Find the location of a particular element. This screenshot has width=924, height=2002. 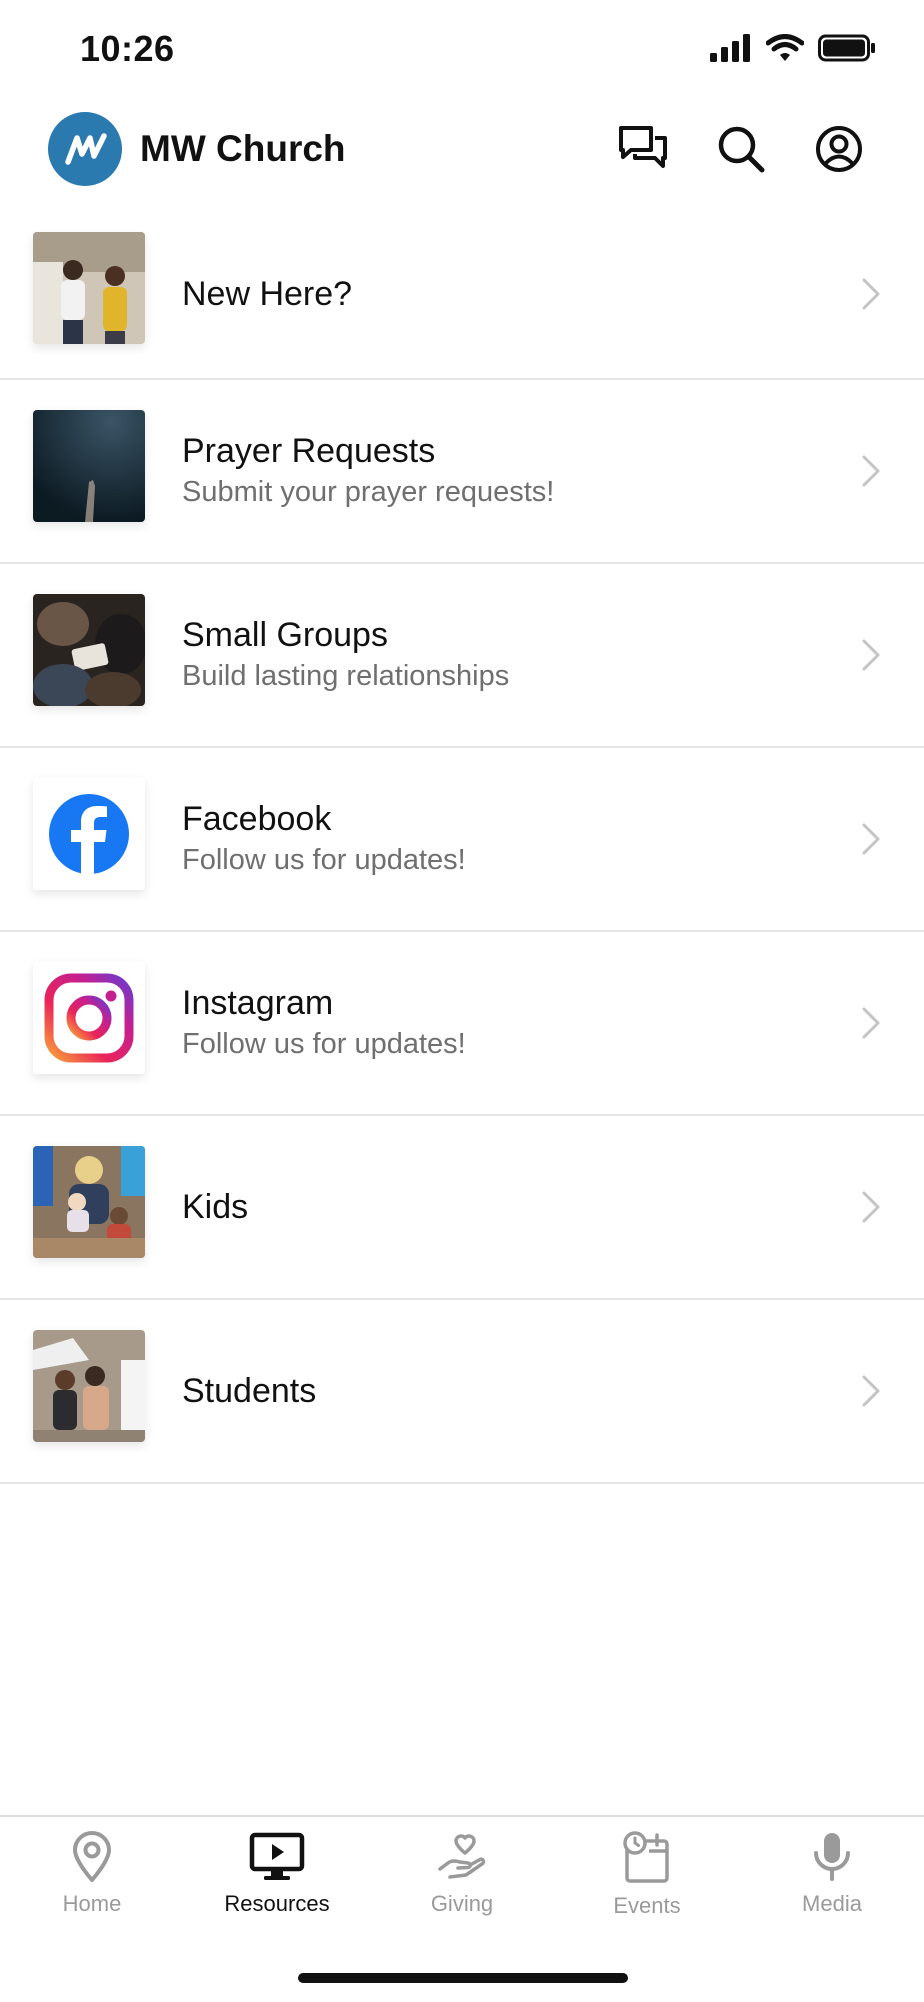

tab-resources-label: Resources is located at coordinates (277, 1903).